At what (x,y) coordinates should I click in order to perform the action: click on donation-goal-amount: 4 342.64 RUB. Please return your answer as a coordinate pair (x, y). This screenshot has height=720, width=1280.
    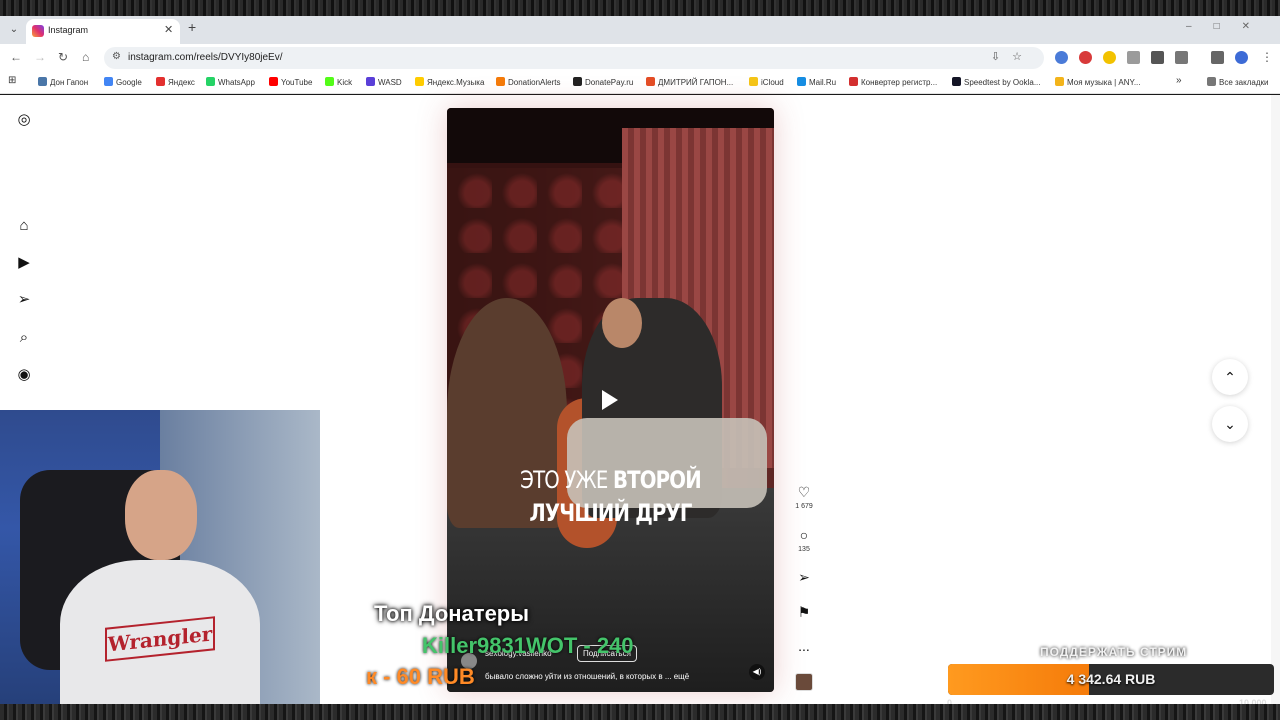
    Looking at the image, I should click on (1111, 679).